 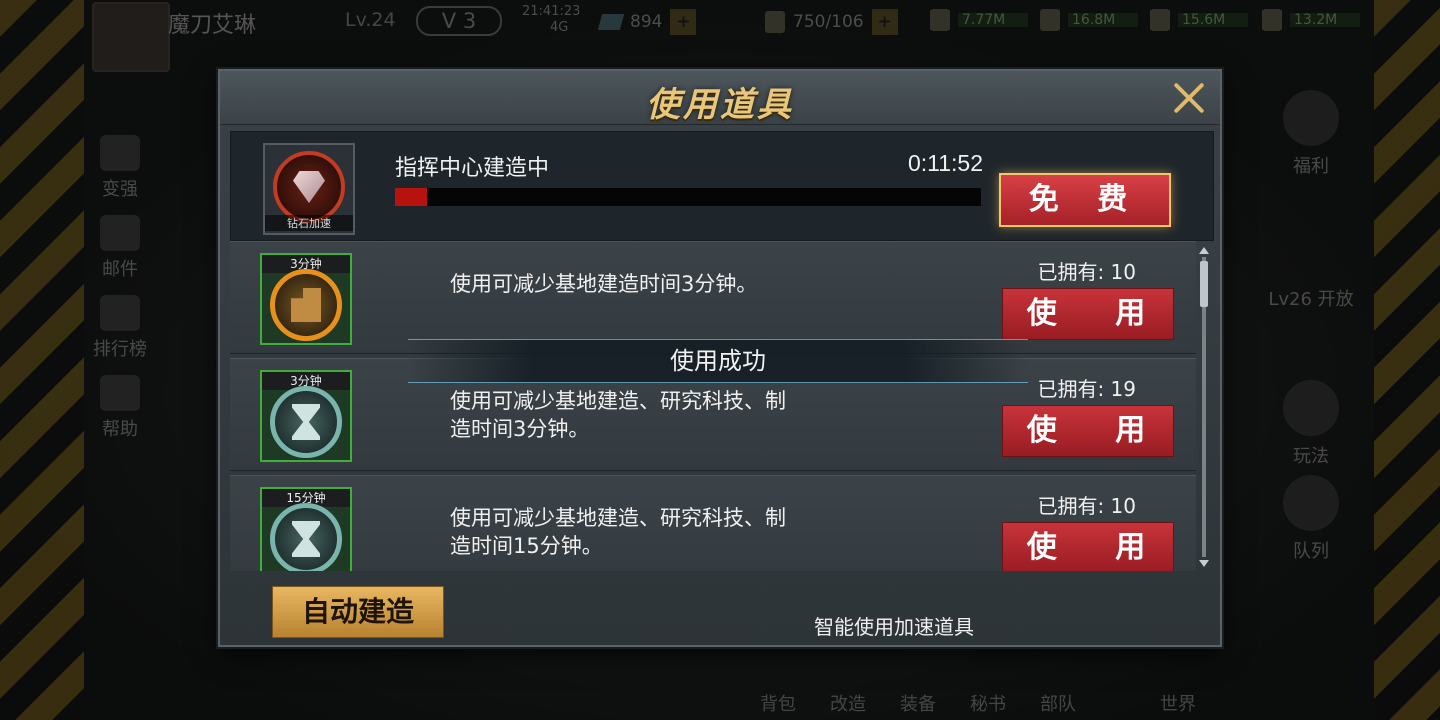 I want to click on diamond-icon, so click(x=309, y=187).